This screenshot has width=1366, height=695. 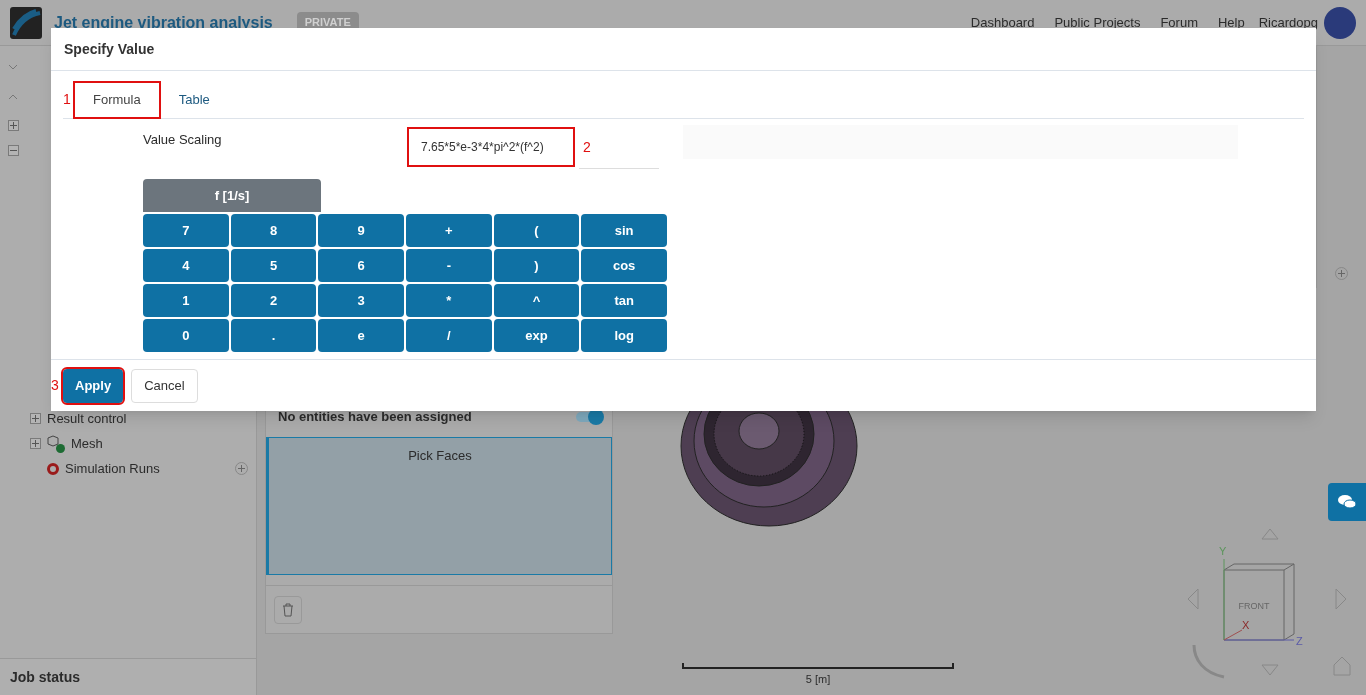 I want to click on apply-button: Apply, so click(x=93, y=385).